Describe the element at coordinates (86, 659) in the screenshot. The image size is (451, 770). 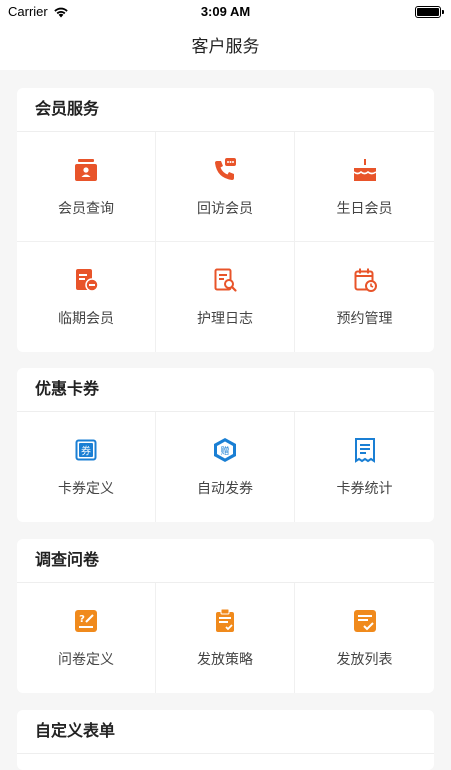
I see `grid-item-label: 问卷定义` at that location.